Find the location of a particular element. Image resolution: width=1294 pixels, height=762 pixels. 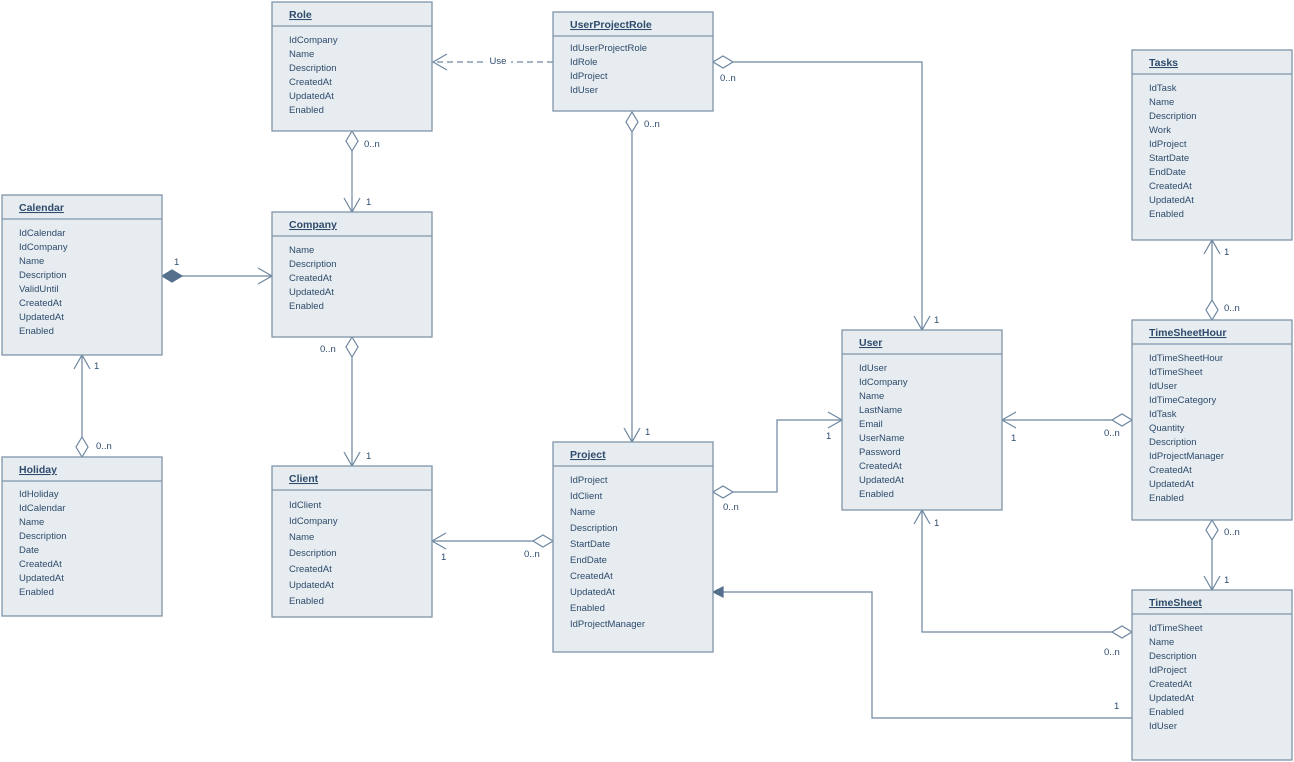

class-attribute: UserName is located at coordinates (881, 438).